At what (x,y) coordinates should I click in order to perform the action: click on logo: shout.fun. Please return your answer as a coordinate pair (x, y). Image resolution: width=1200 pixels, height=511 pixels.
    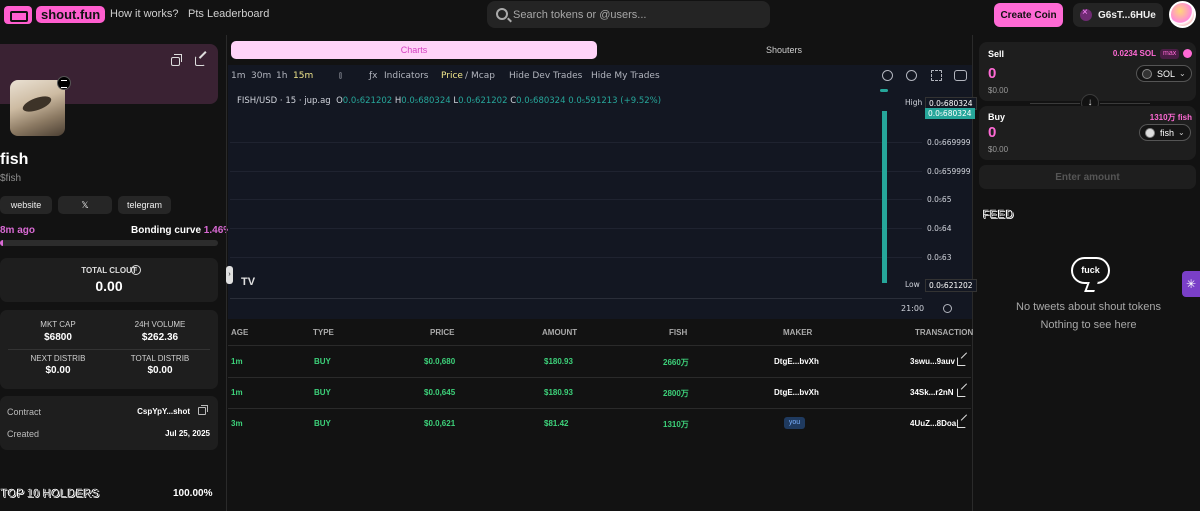
    Looking at the image, I should click on (55, 14).